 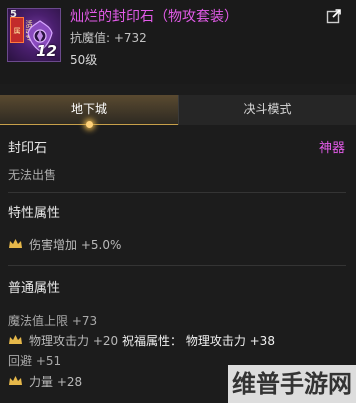 I want to click on phys-attack-stat: 物理攻击力 +20 祝福属性： 物理攻击力 +38, so click(x=152, y=340).